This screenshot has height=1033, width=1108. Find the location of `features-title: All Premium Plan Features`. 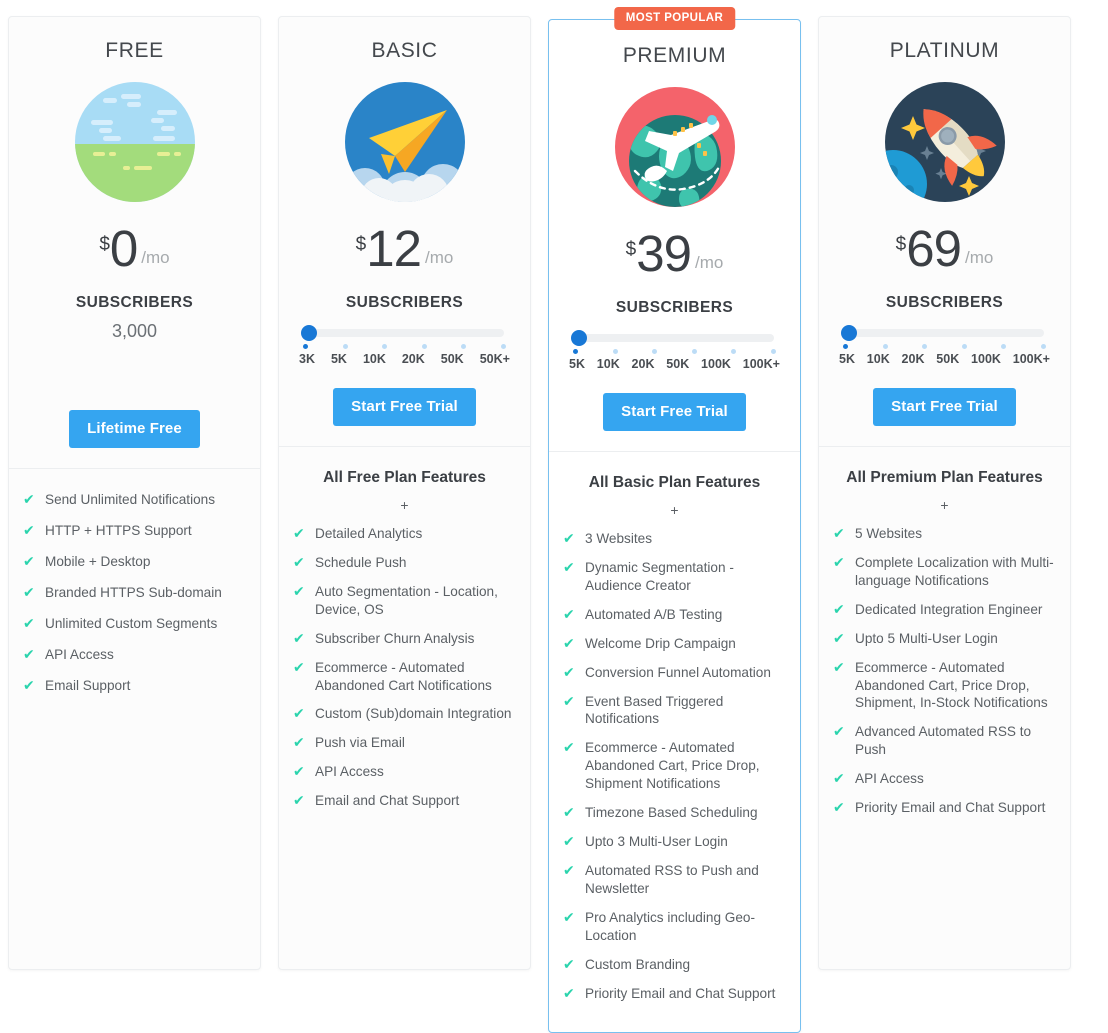

features-title: All Premium Plan Features is located at coordinates (944, 477).